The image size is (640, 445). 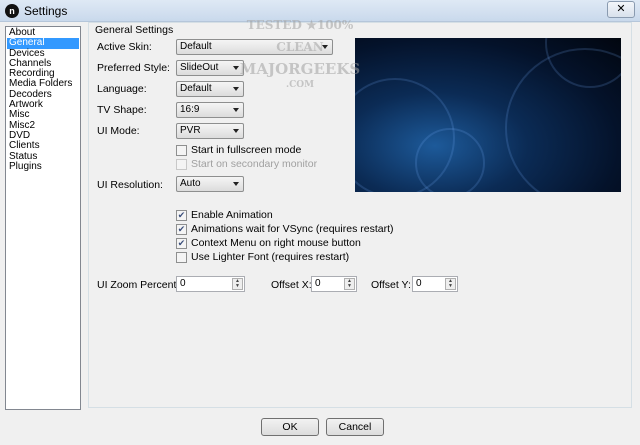 I want to click on ui-zoom-spinner: 0 ▲ ▼, so click(x=210, y=284).